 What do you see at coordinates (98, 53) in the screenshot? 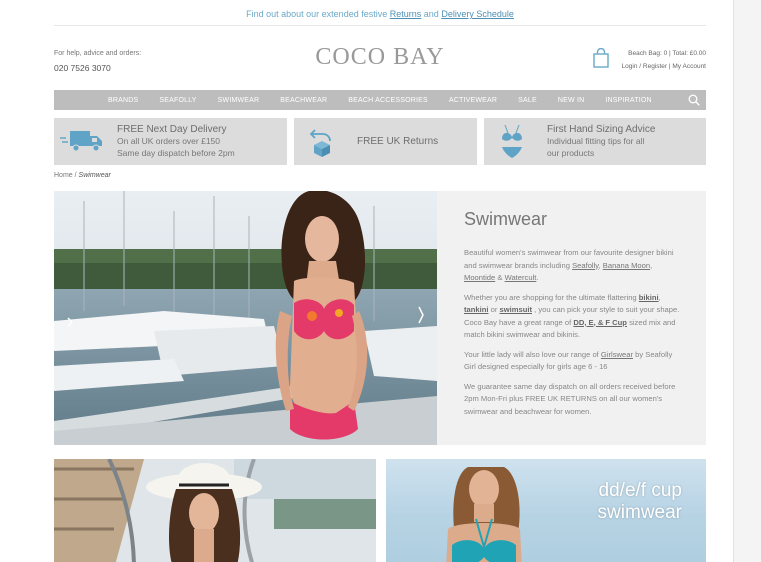
I see `help-label: For help, advice and orders:` at bounding box center [98, 53].